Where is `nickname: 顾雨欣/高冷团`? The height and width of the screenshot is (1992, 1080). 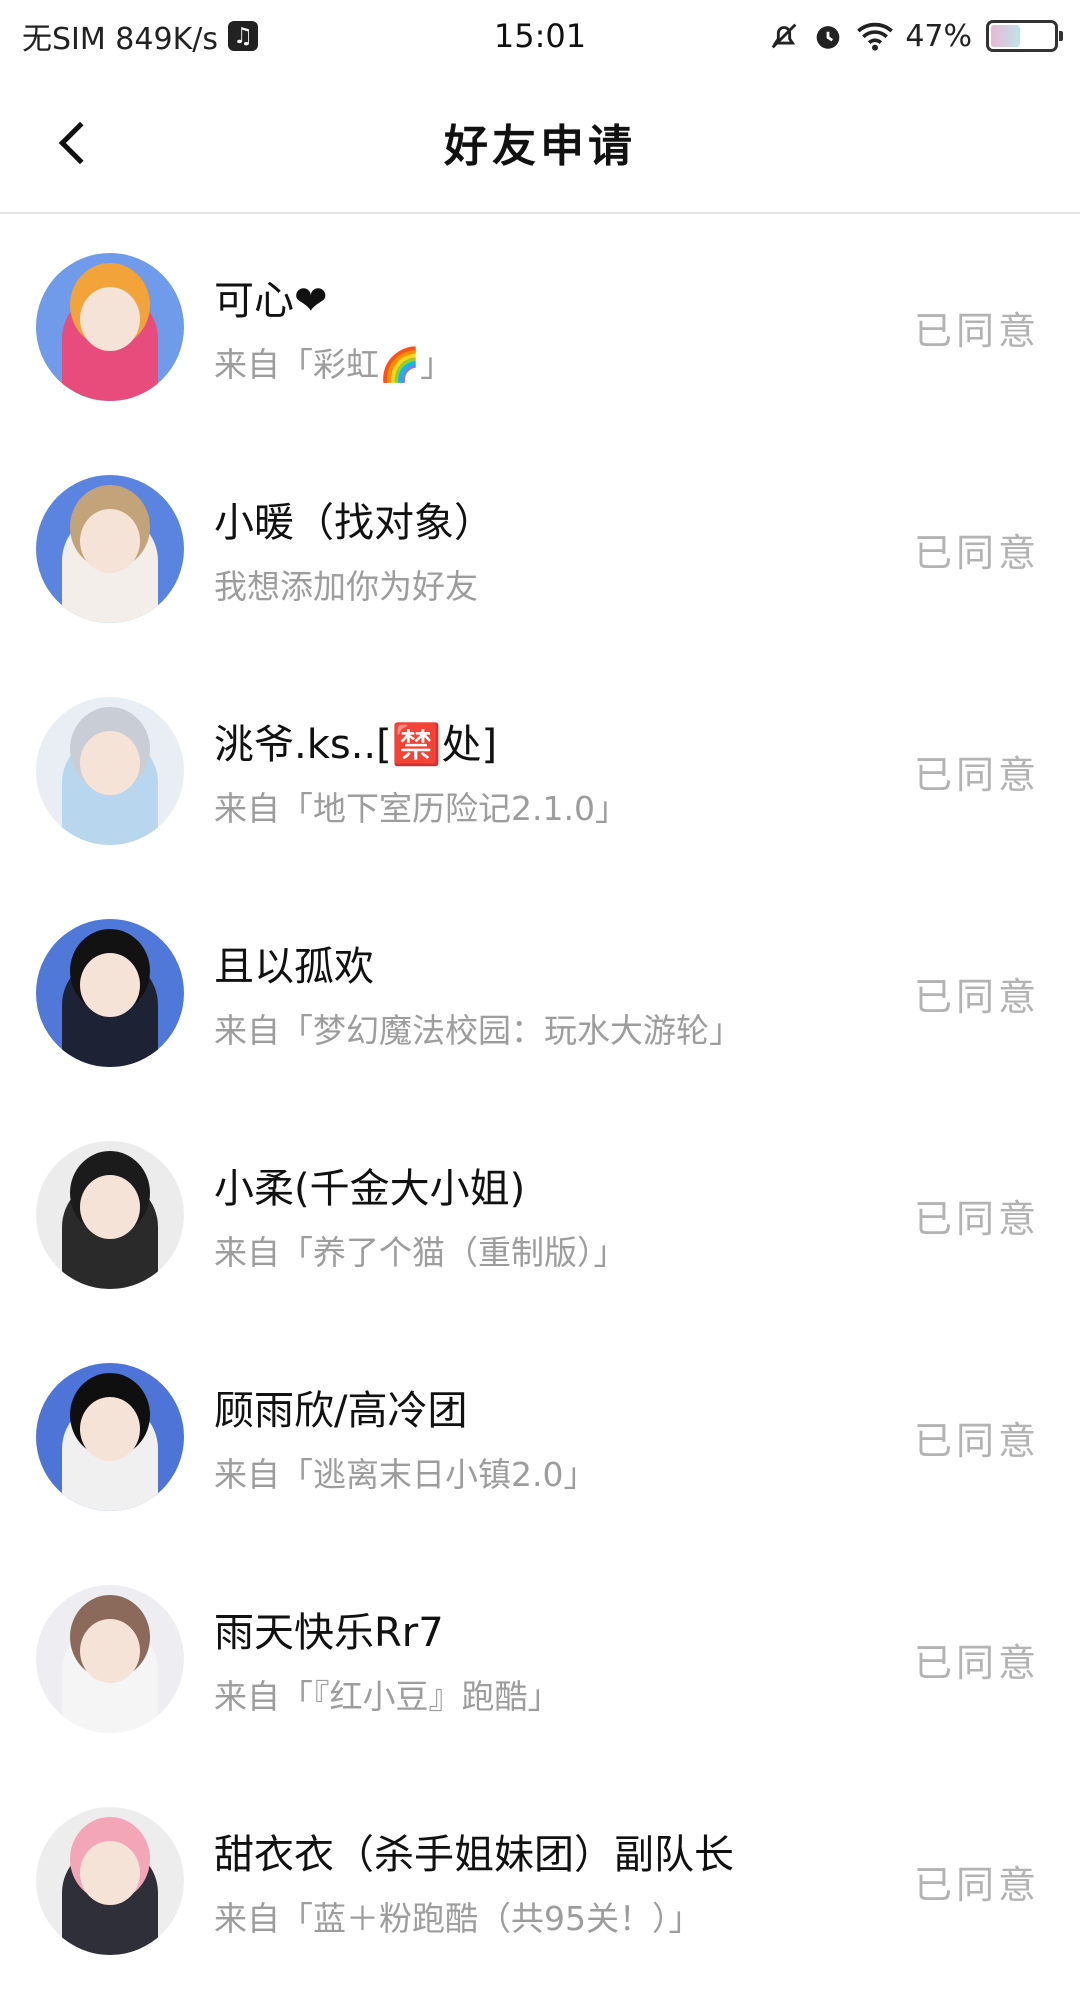
nickname: 顾雨欣/高冷团 is located at coordinates (341, 1411).